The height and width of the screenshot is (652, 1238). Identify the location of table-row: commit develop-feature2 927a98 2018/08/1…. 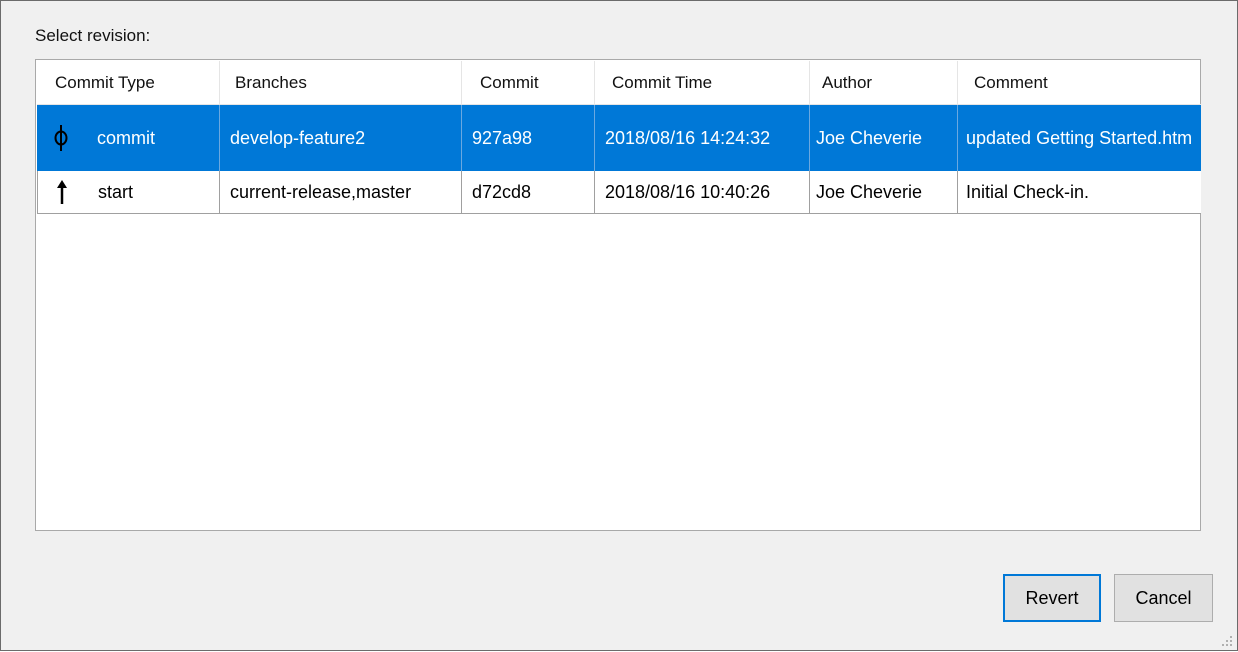
(619, 138).